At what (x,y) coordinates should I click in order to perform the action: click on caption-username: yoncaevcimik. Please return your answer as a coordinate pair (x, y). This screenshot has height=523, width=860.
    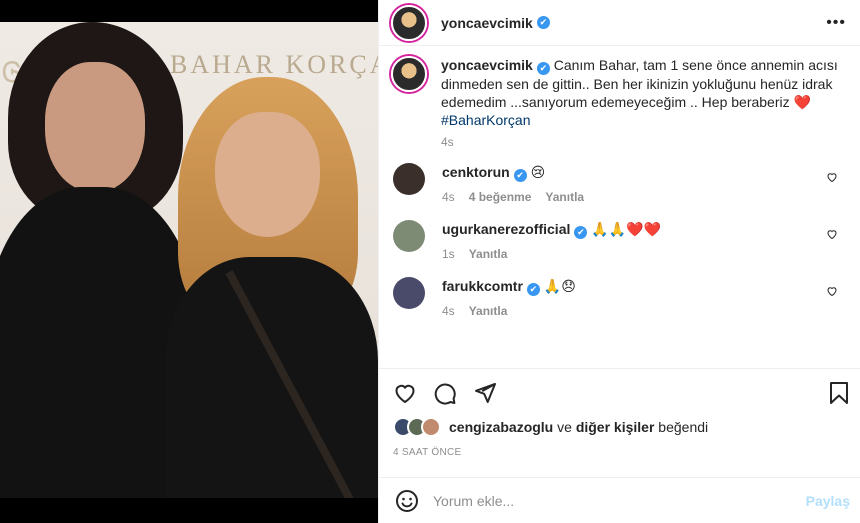
    Looking at the image, I should click on (487, 65).